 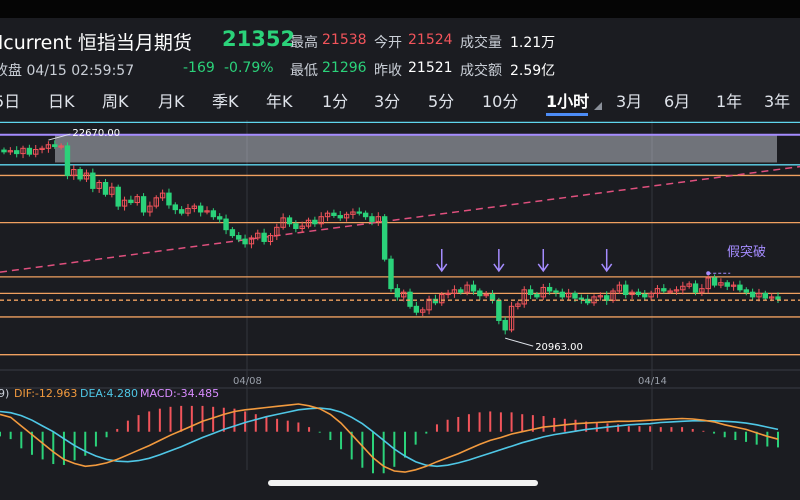 What do you see at coordinates (389, 437) in the screenshot?
I see `dea-line` at bounding box center [389, 437].